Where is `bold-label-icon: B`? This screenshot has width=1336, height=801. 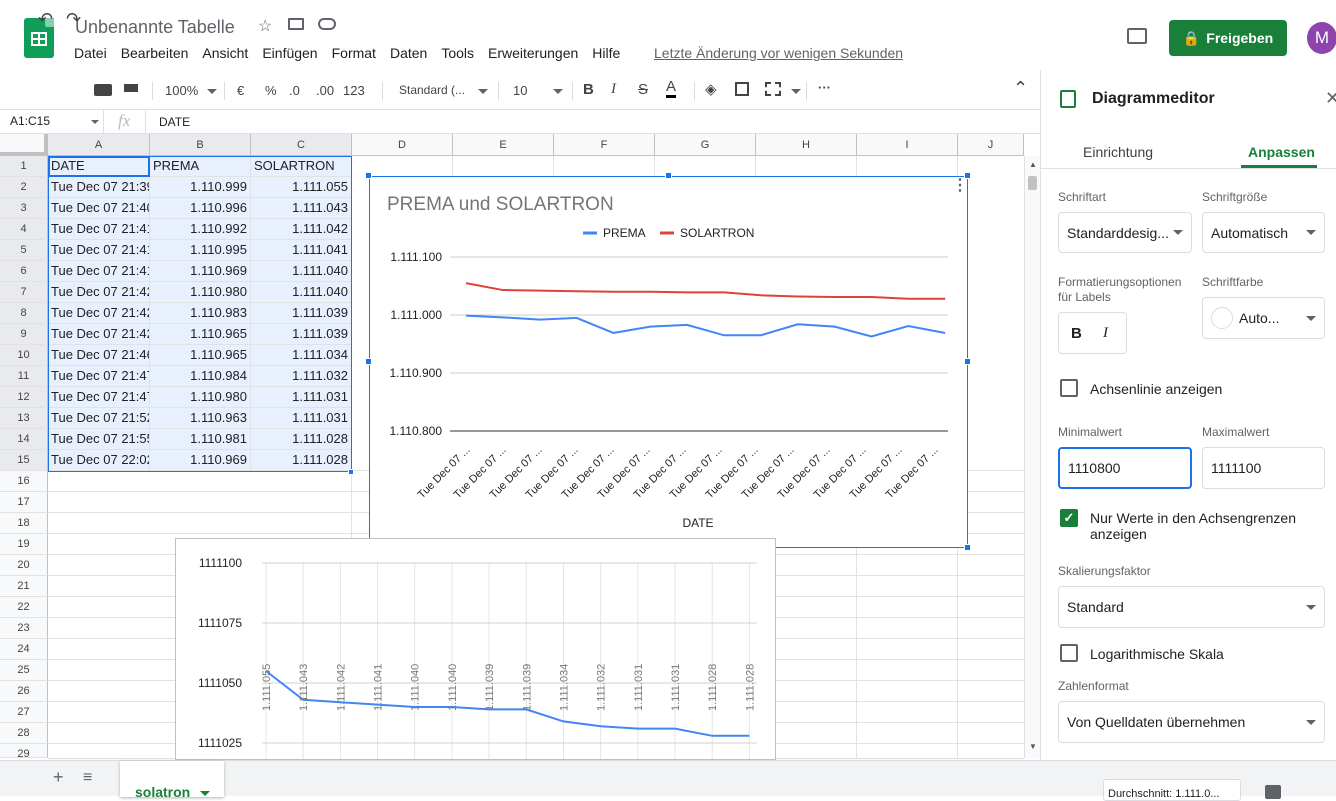 bold-label-icon: B is located at coordinates (1076, 333).